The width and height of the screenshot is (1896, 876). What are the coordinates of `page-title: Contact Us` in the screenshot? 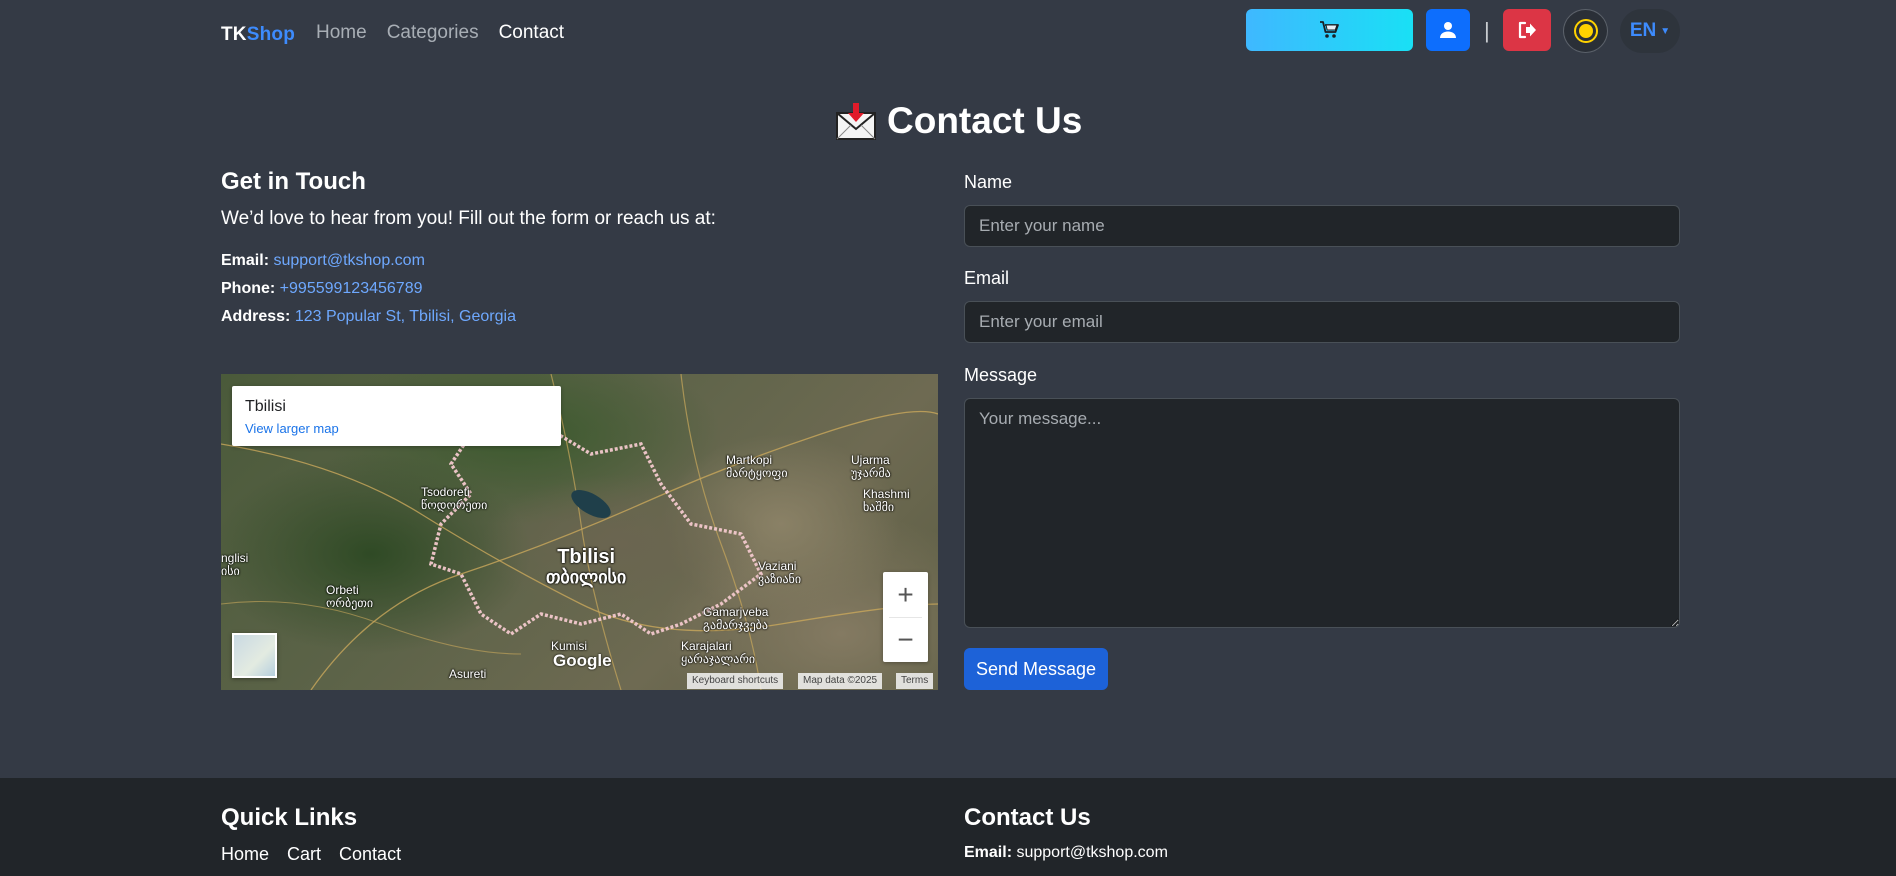 It's located at (958, 121).